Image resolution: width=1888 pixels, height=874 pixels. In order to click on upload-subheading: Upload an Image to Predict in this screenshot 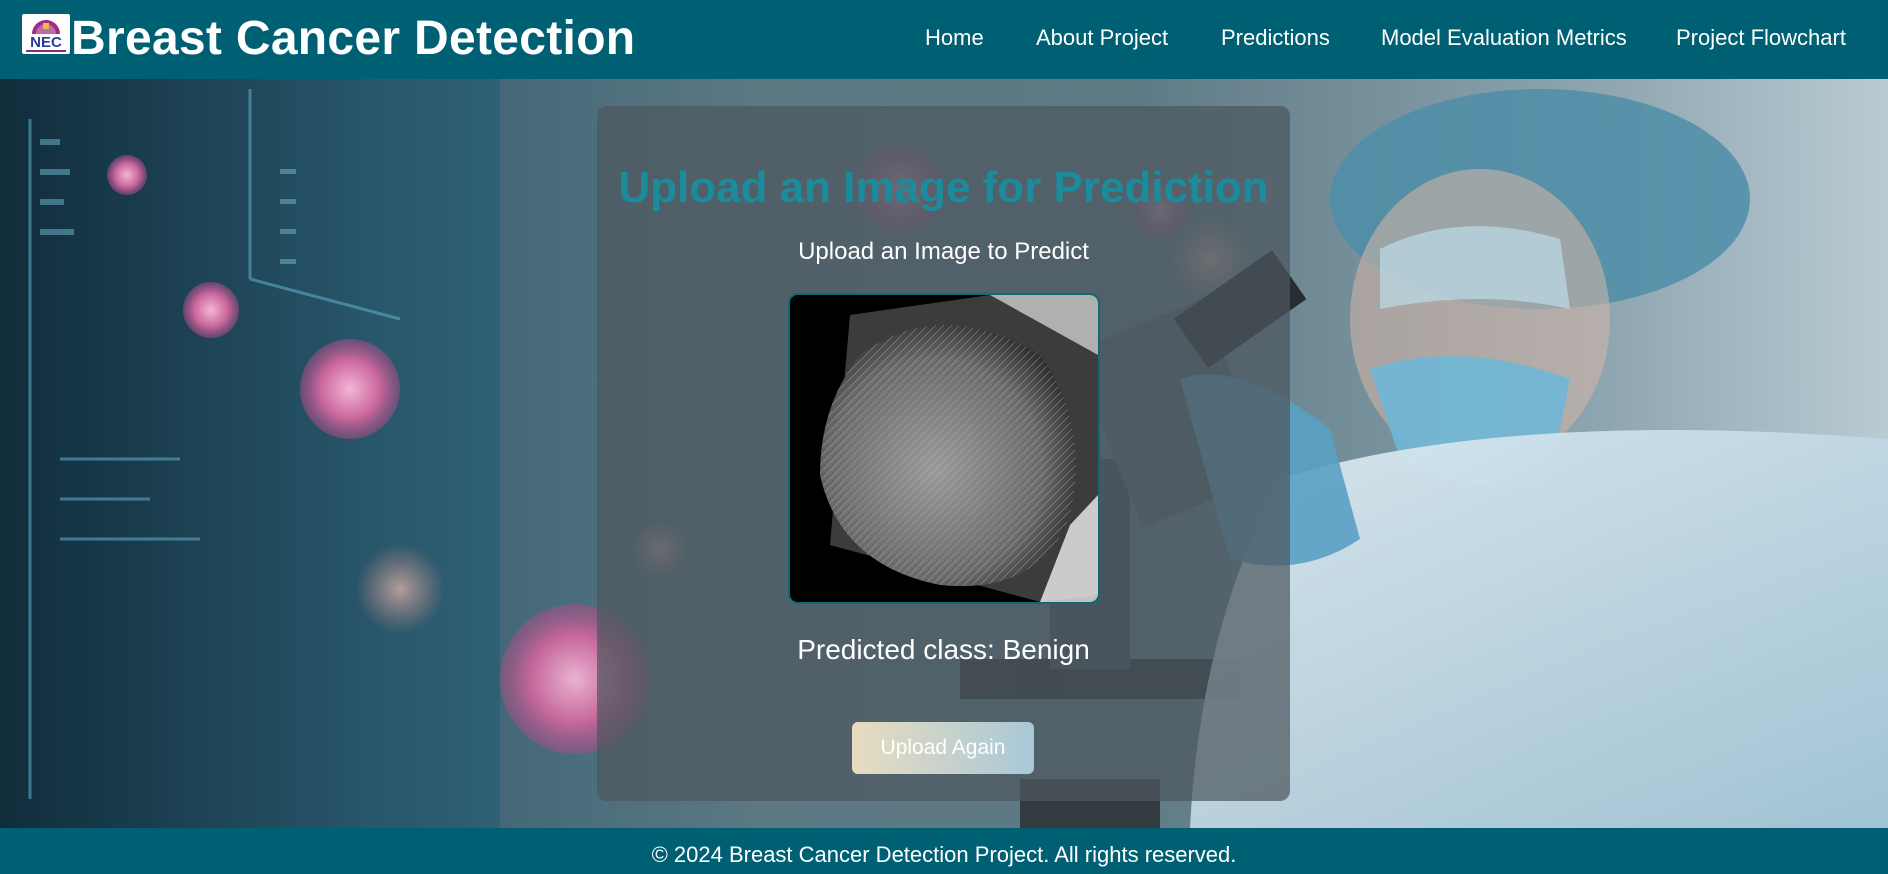, I will do `click(943, 251)`.